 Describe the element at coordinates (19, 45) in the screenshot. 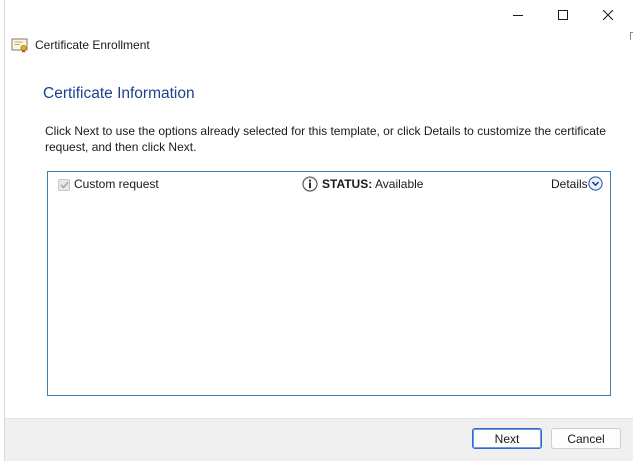

I see `certificate-icon` at that location.